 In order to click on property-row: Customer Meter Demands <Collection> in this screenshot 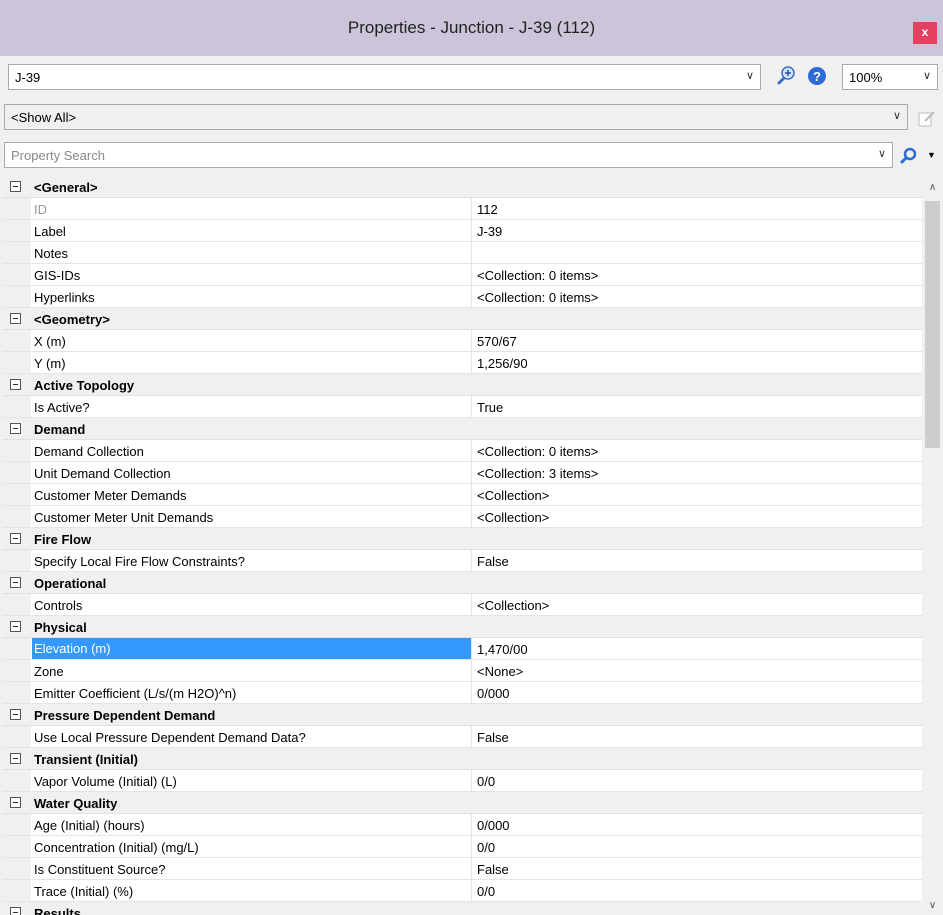, I will do `click(462, 495)`.